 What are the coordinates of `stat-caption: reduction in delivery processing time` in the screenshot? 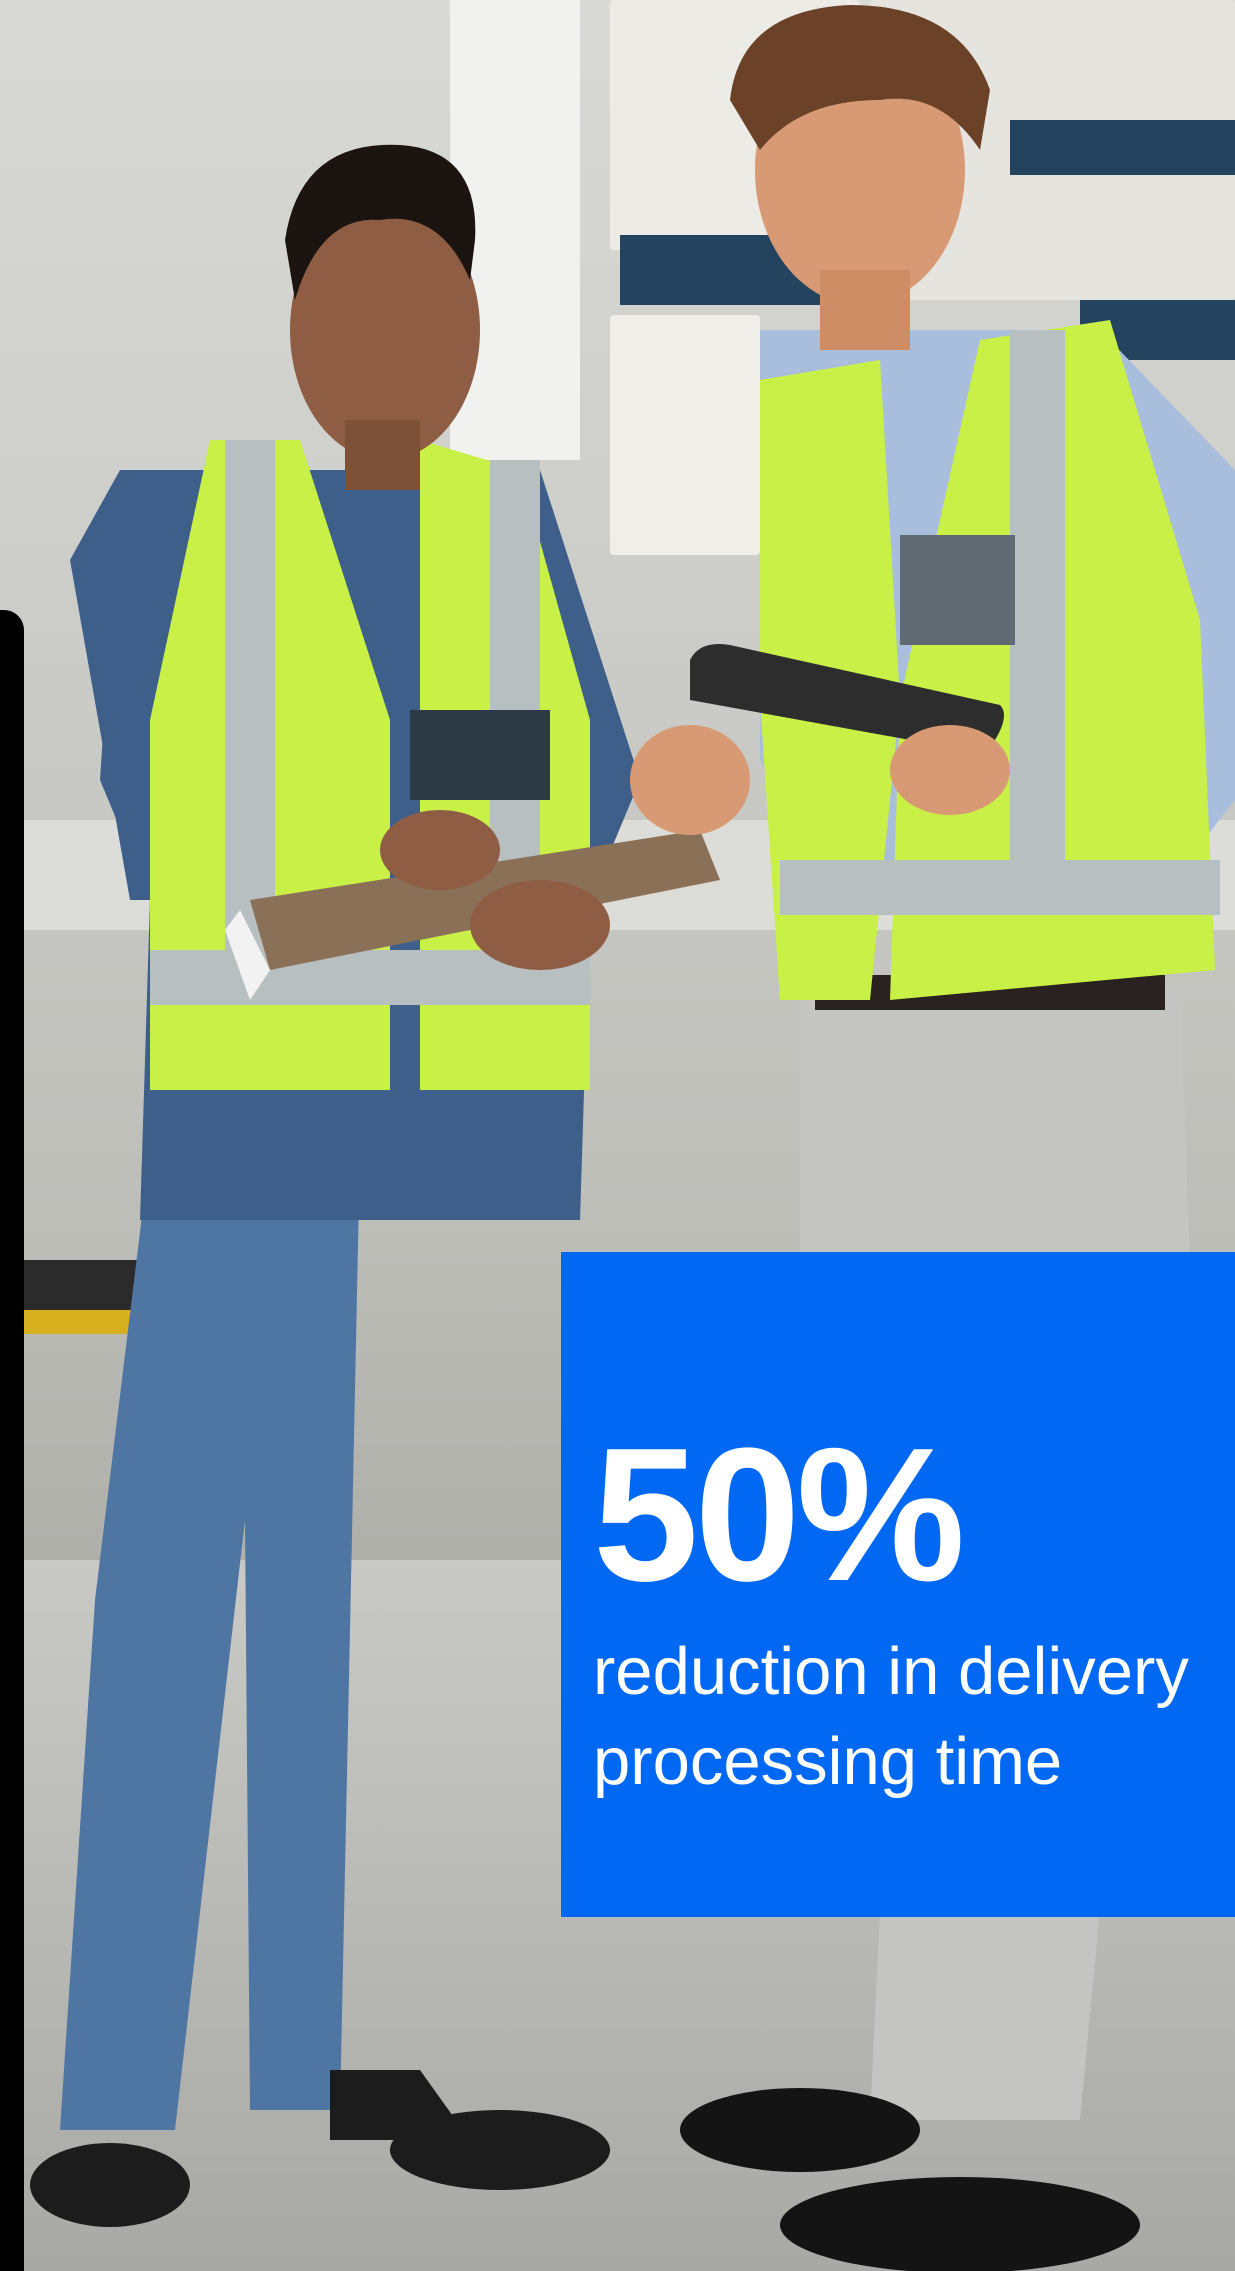 It's located at (891, 1717).